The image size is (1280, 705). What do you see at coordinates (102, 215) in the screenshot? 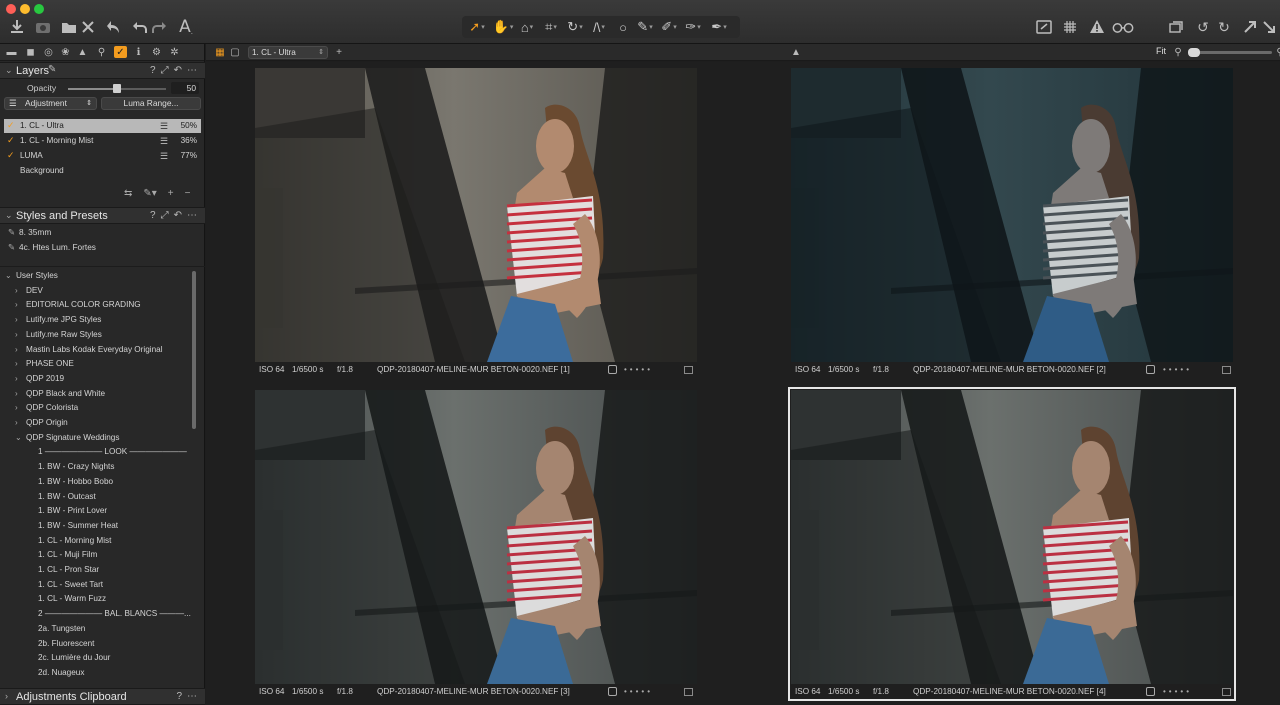
I see `styles-tool-header: ⌄ Styles and Presets ? ⤢ ↶ ⋯` at bounding box center [102, 215].